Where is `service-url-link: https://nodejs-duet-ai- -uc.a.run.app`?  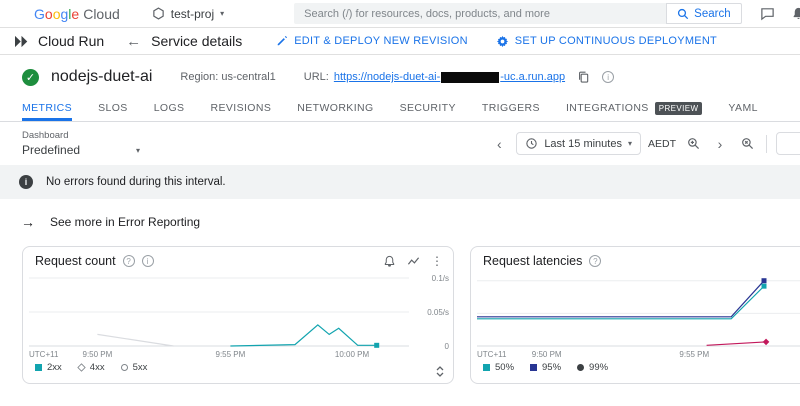
service-url-link: https://nodejs-duet-ai- -uc.a.run.app is located at coordinates (449, 77).